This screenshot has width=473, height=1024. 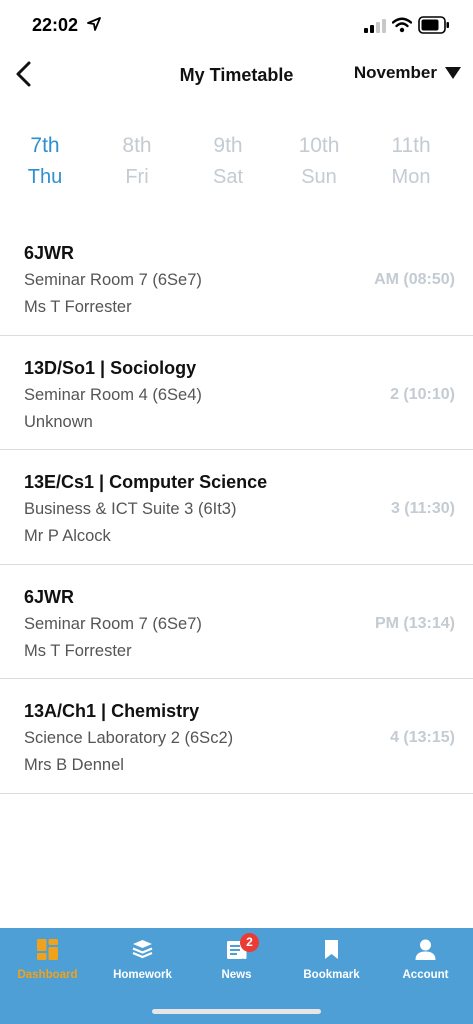 What do you see at coordinates (228, 161) in the screenshot?
I see `day-tab: 9th Sat` at bounding box center [228, 161].